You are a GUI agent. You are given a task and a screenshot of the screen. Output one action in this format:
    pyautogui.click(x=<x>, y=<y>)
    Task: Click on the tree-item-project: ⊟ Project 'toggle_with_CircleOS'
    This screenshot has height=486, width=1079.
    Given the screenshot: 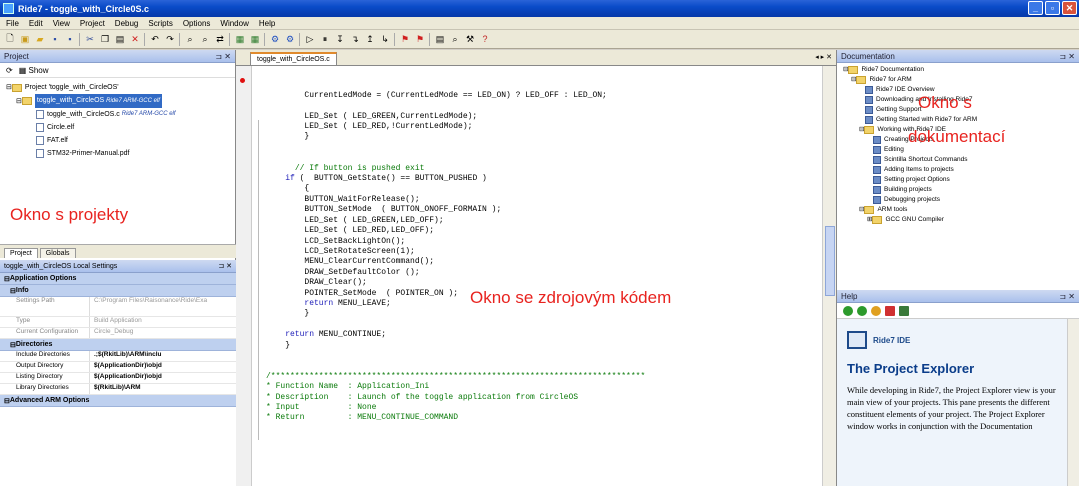 What is the action you would take?
    pyautogui.click(x=120, y=87)
    